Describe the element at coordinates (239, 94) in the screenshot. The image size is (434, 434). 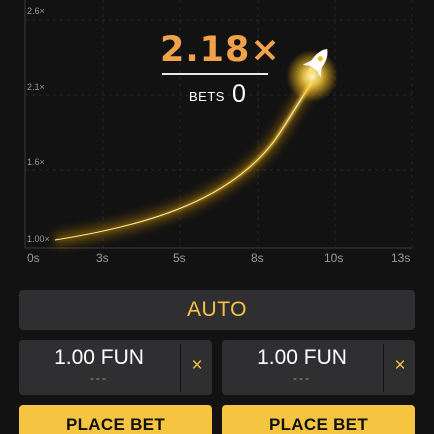
I see `bets-count: 0` at that location.